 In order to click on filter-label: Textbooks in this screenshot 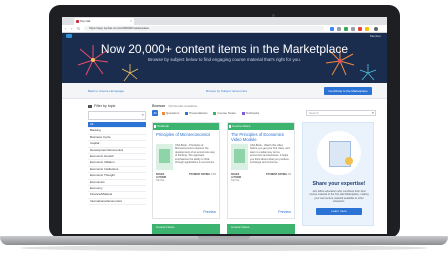, I will do `click(252, 113)`.